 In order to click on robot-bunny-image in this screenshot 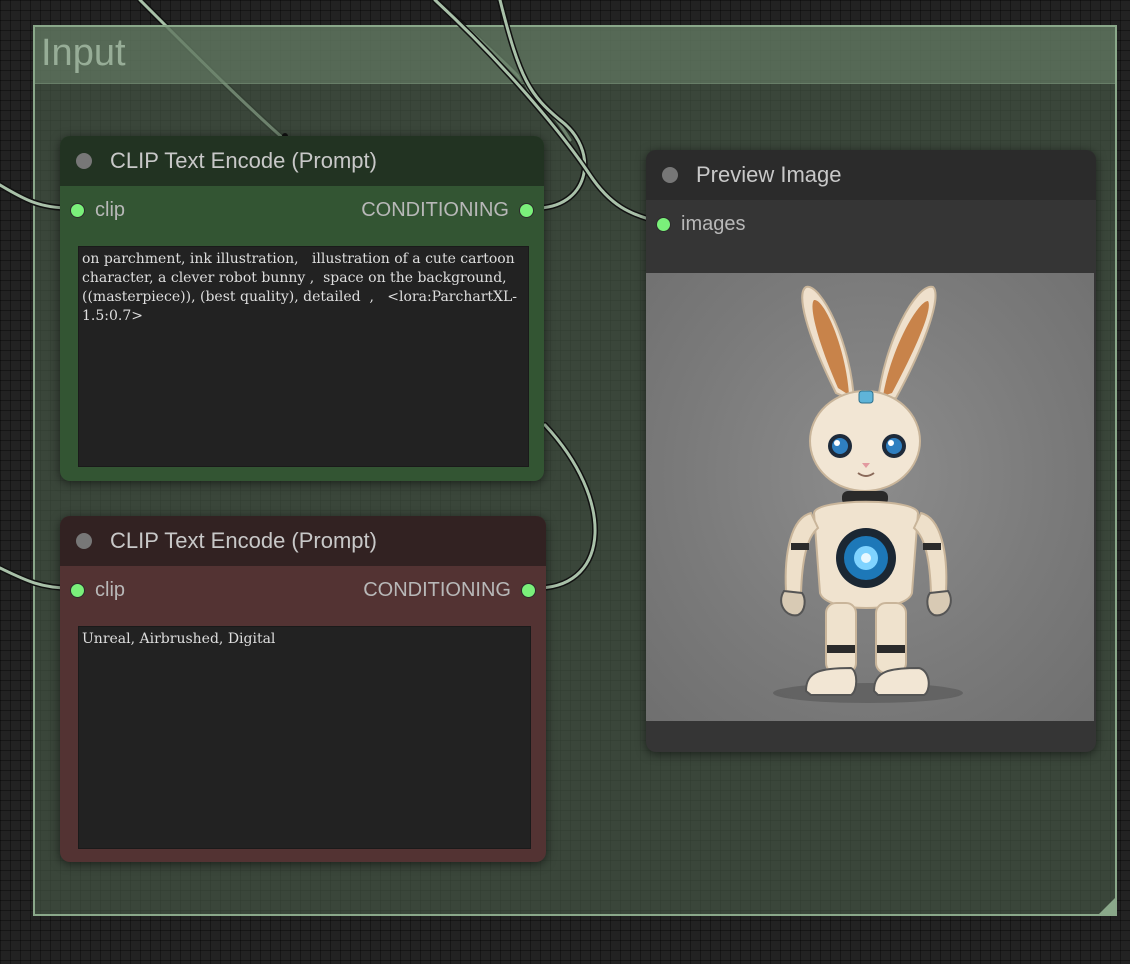, I will do `click(868, 494)`.